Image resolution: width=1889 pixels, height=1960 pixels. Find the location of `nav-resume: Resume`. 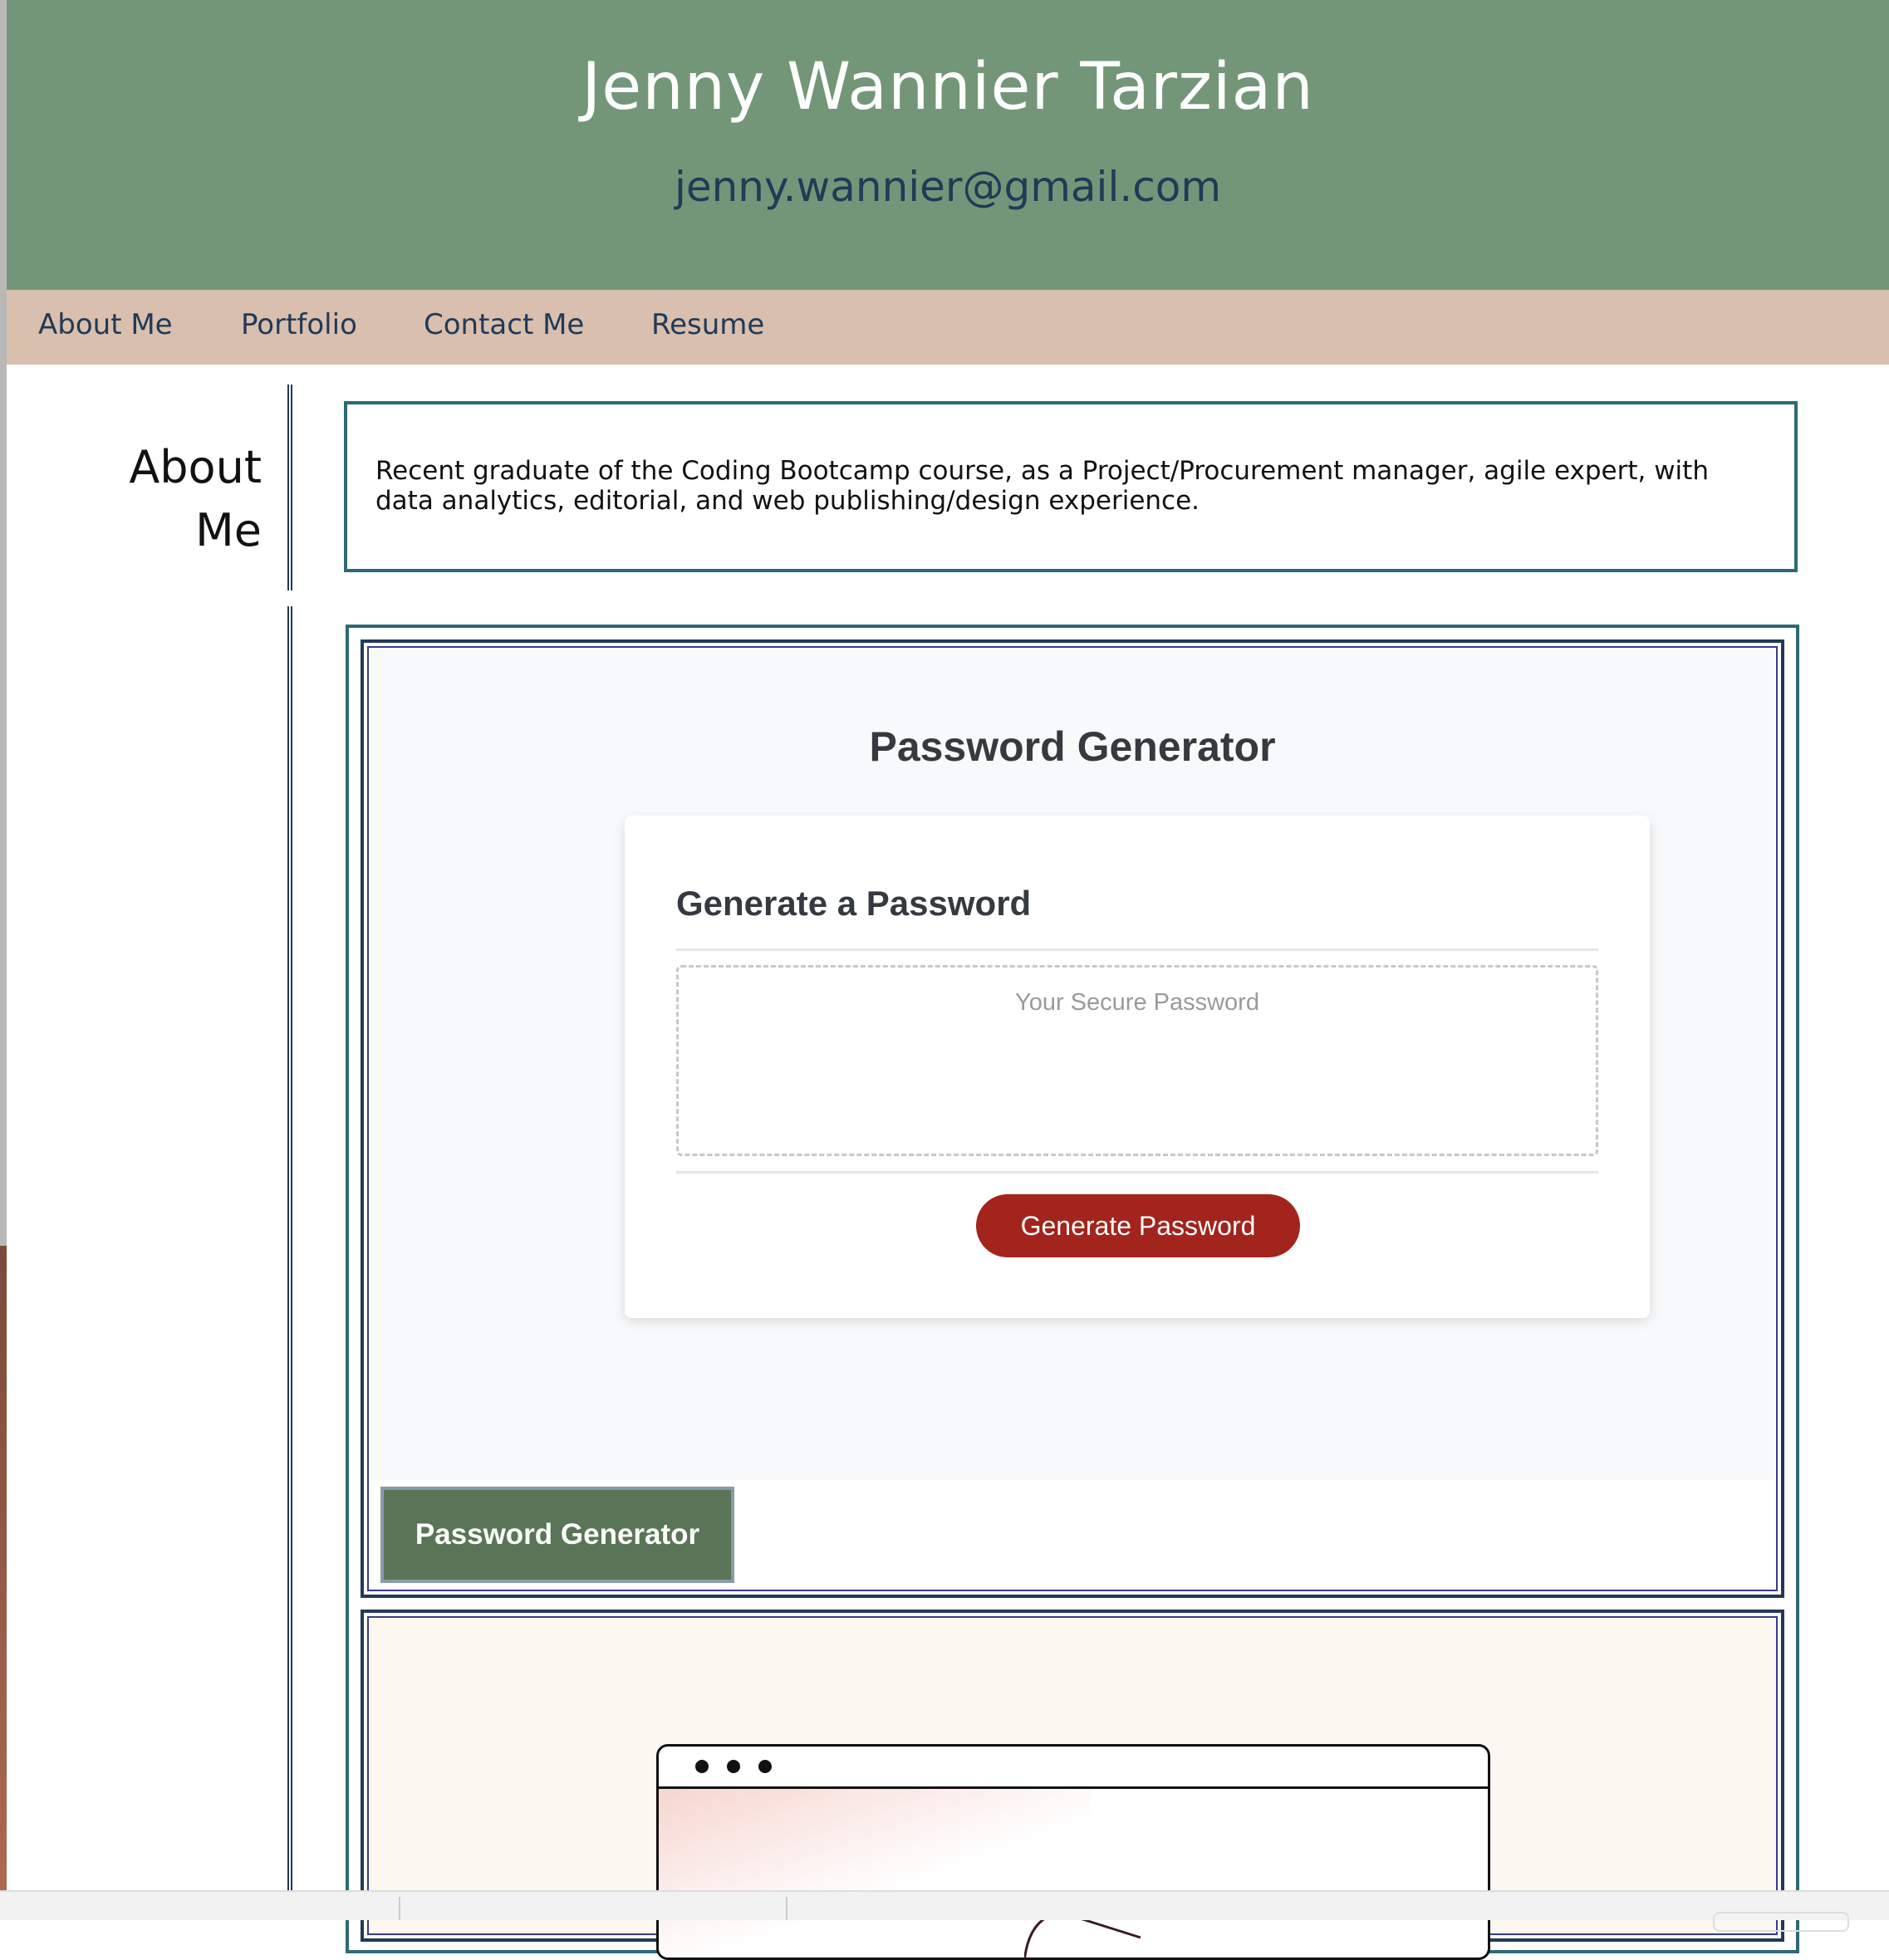

nav-resume: Resume is located at coordinates (707, 324).